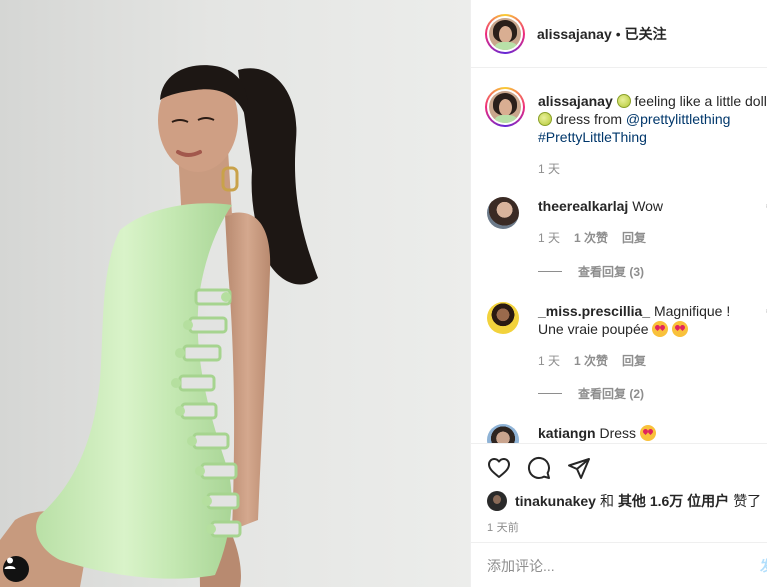 This screenshot has height=587, width=767. What do you see at coordinates (763, 566) in the screenshot?
I see `post-comment-button: 发` at bounding box center [763, 566].